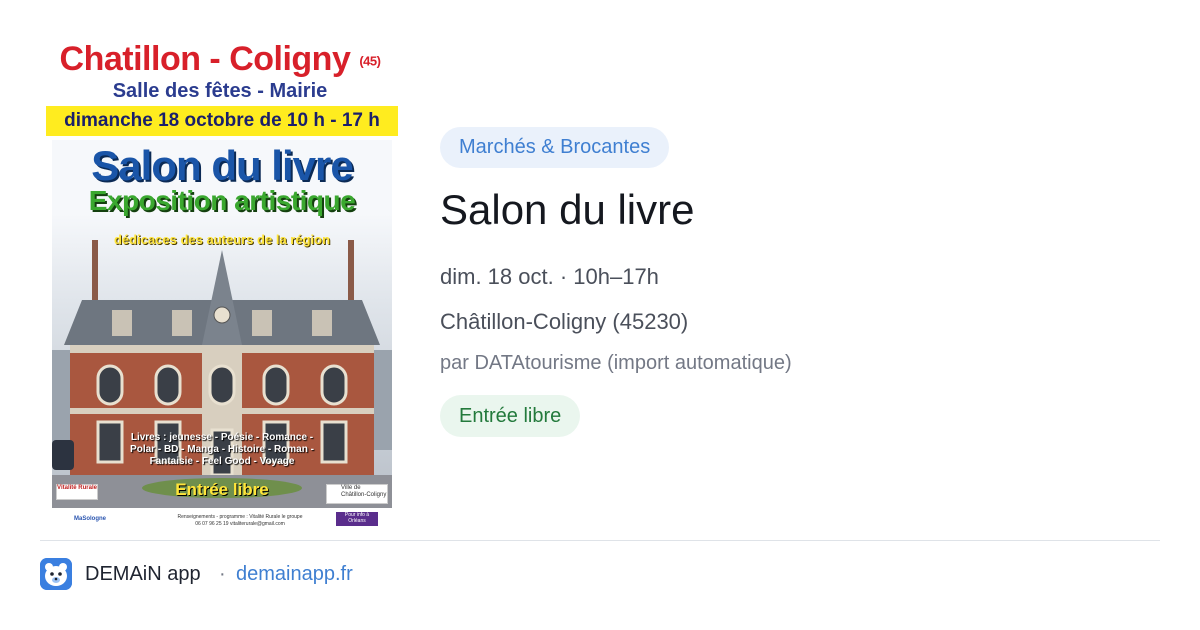  What do you see at coordinates (143, 574) in the screenshot?
I see `app-name: DEMAiN app` at bounding box center [143, 574].